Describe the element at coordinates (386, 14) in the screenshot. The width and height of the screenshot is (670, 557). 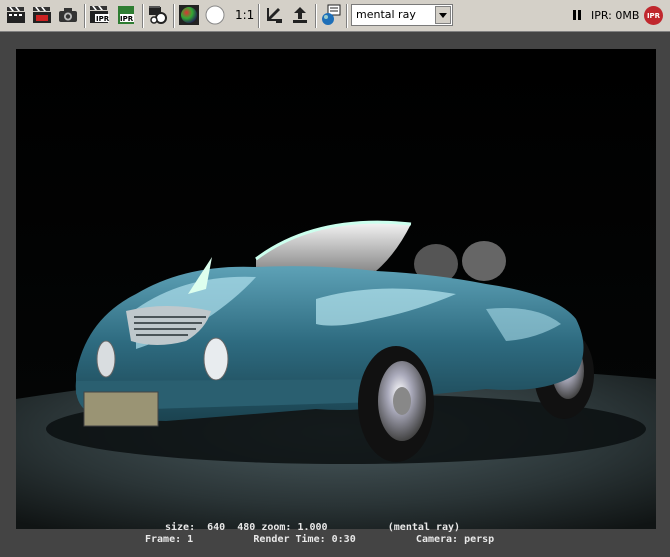
I see `renderer-select-value: mental ray` at that location.